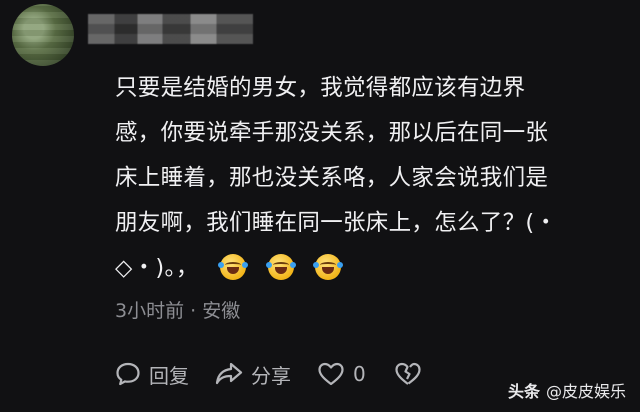  Describe the element at coordinates (332, 178) in the screenshot. I see `comment-line: 床上睡着，那也没关系咯，人家会说我们是` at that location.